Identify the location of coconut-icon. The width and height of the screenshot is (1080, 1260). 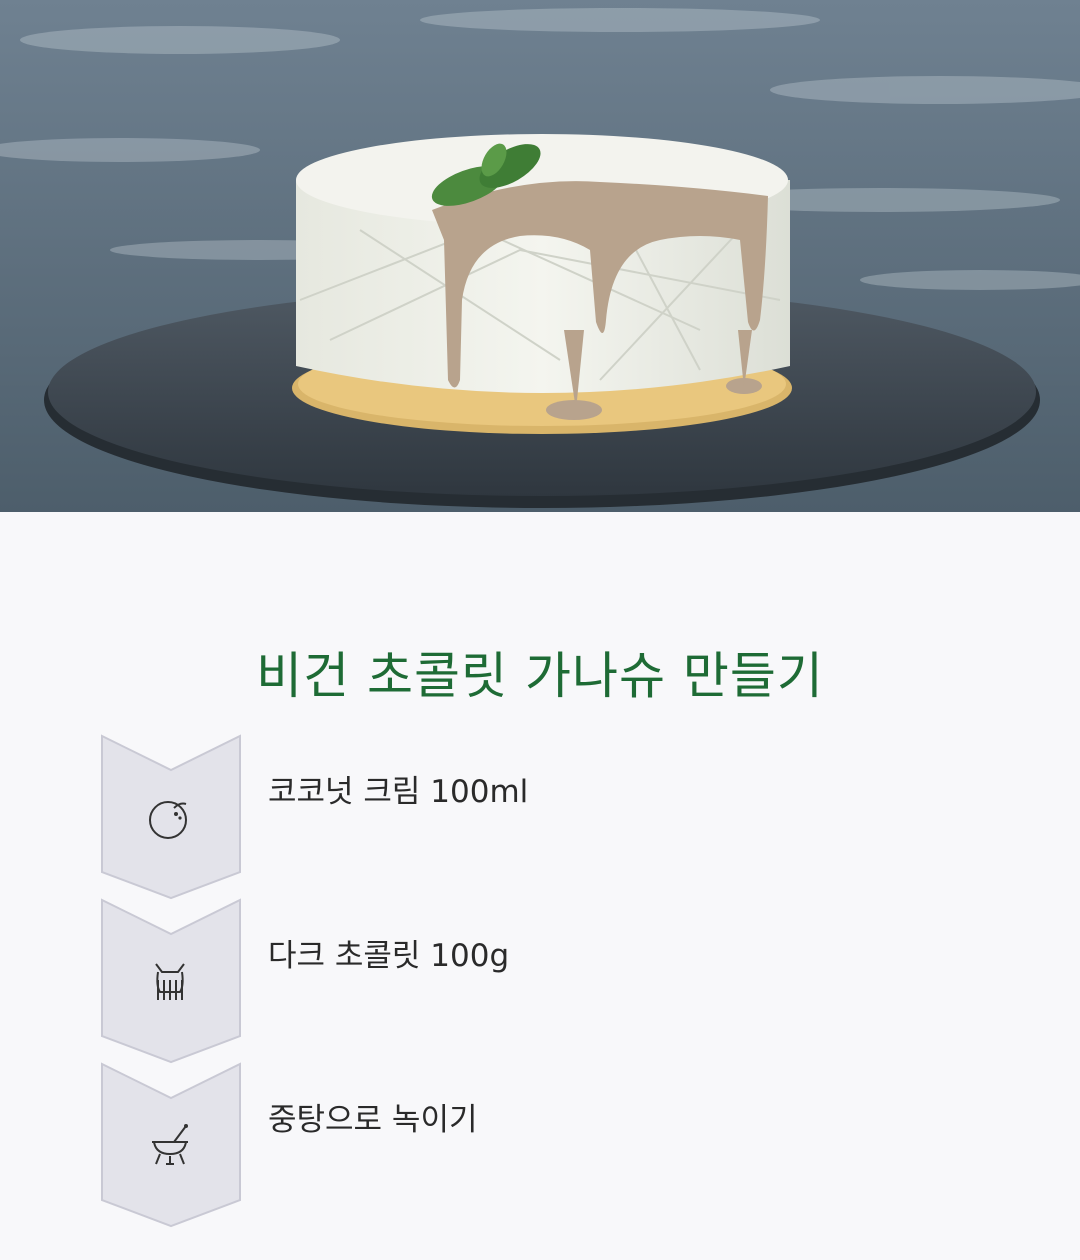
(168, 820).